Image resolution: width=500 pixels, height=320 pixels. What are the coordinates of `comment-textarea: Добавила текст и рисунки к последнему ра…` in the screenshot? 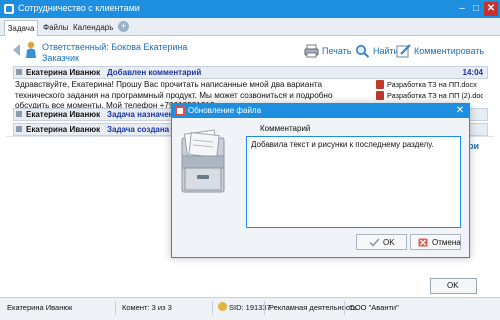 It's located at (353, 182).